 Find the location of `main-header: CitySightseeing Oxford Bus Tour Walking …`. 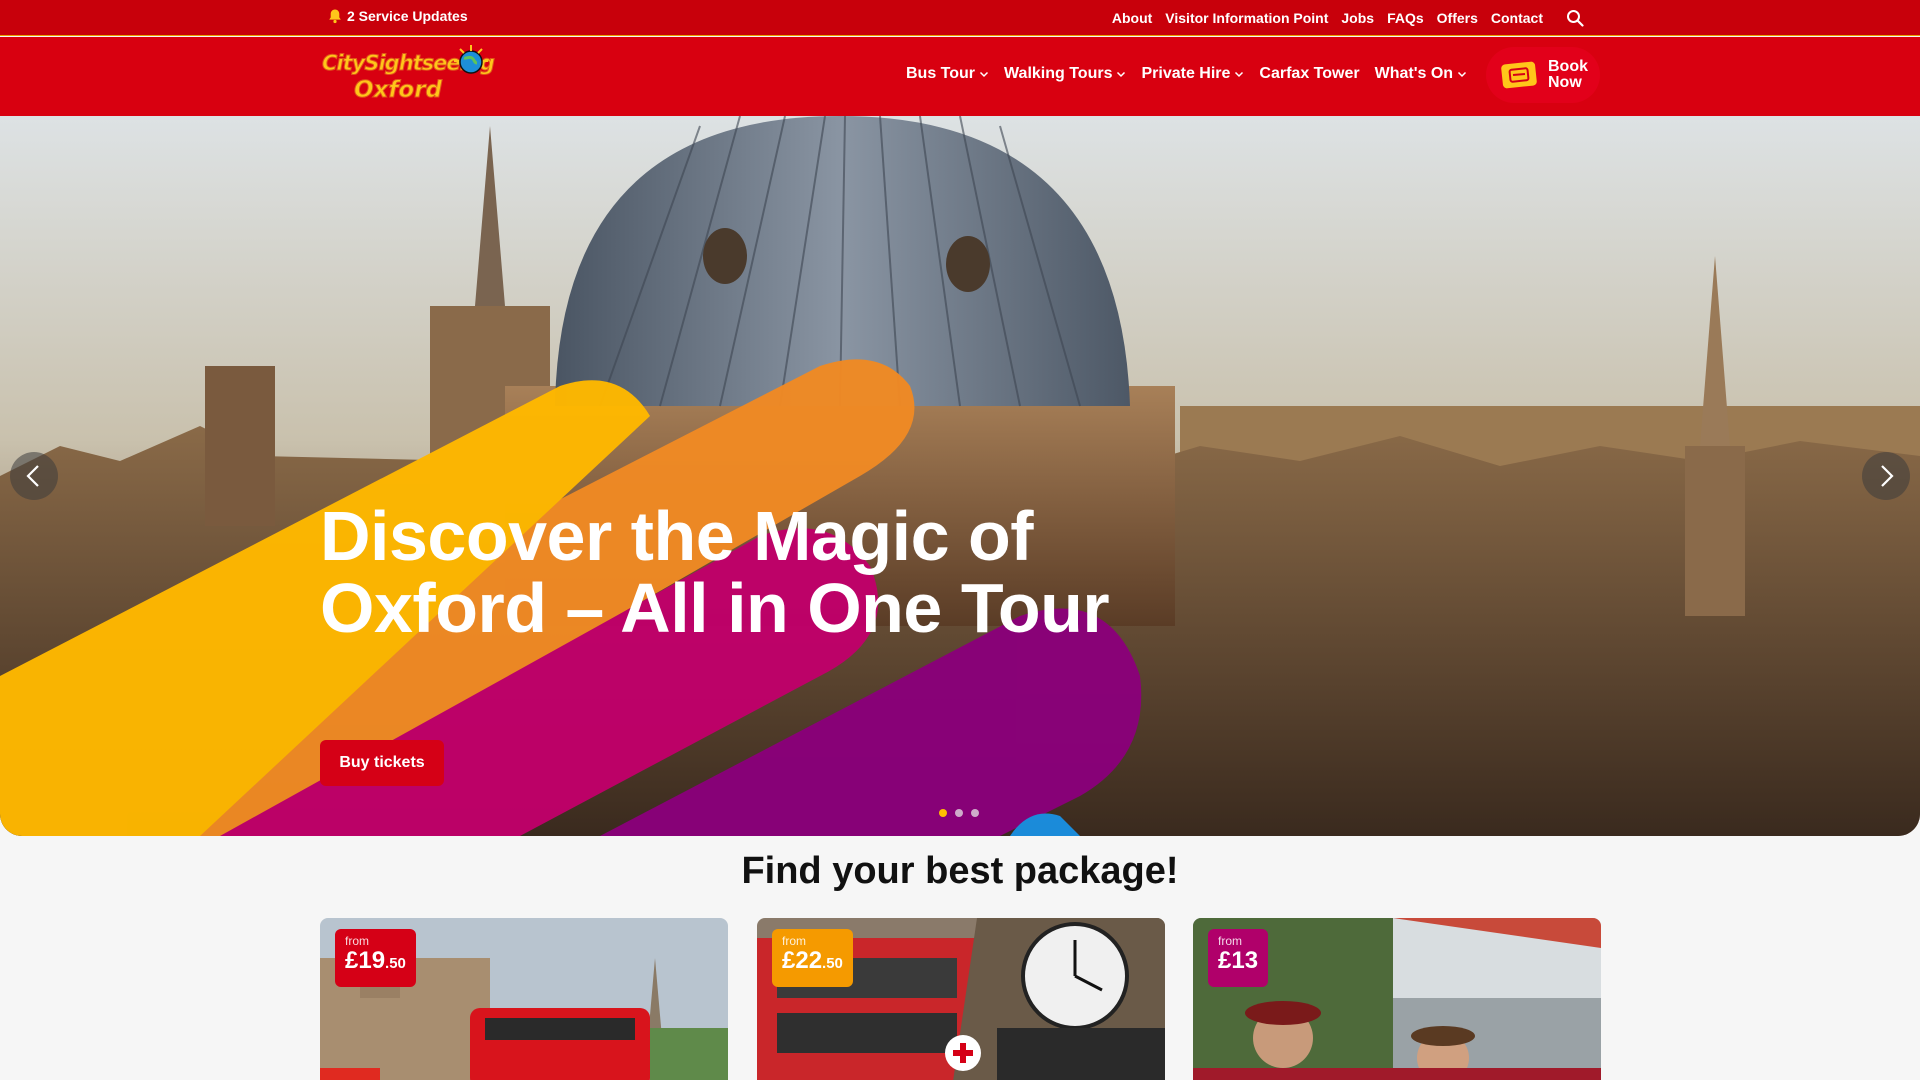

main-header: CitySightseeing Oxford Bus Tour Walking … is located at coordinates (960, 76).